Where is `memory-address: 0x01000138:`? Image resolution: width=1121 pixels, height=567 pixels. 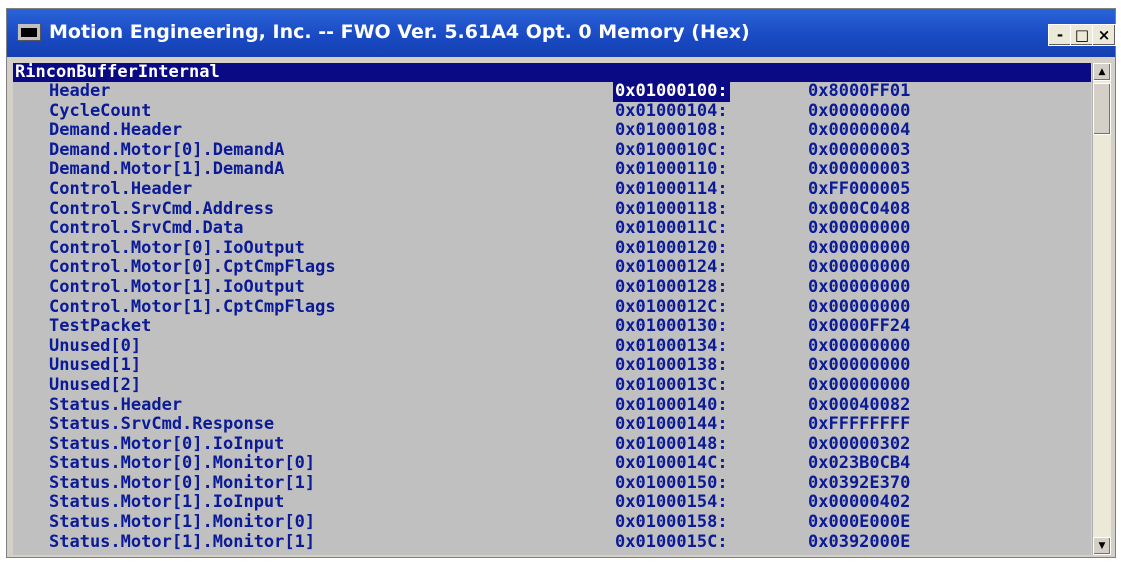
memory-address: 0x01000138: is located at coordinates (671, 365).